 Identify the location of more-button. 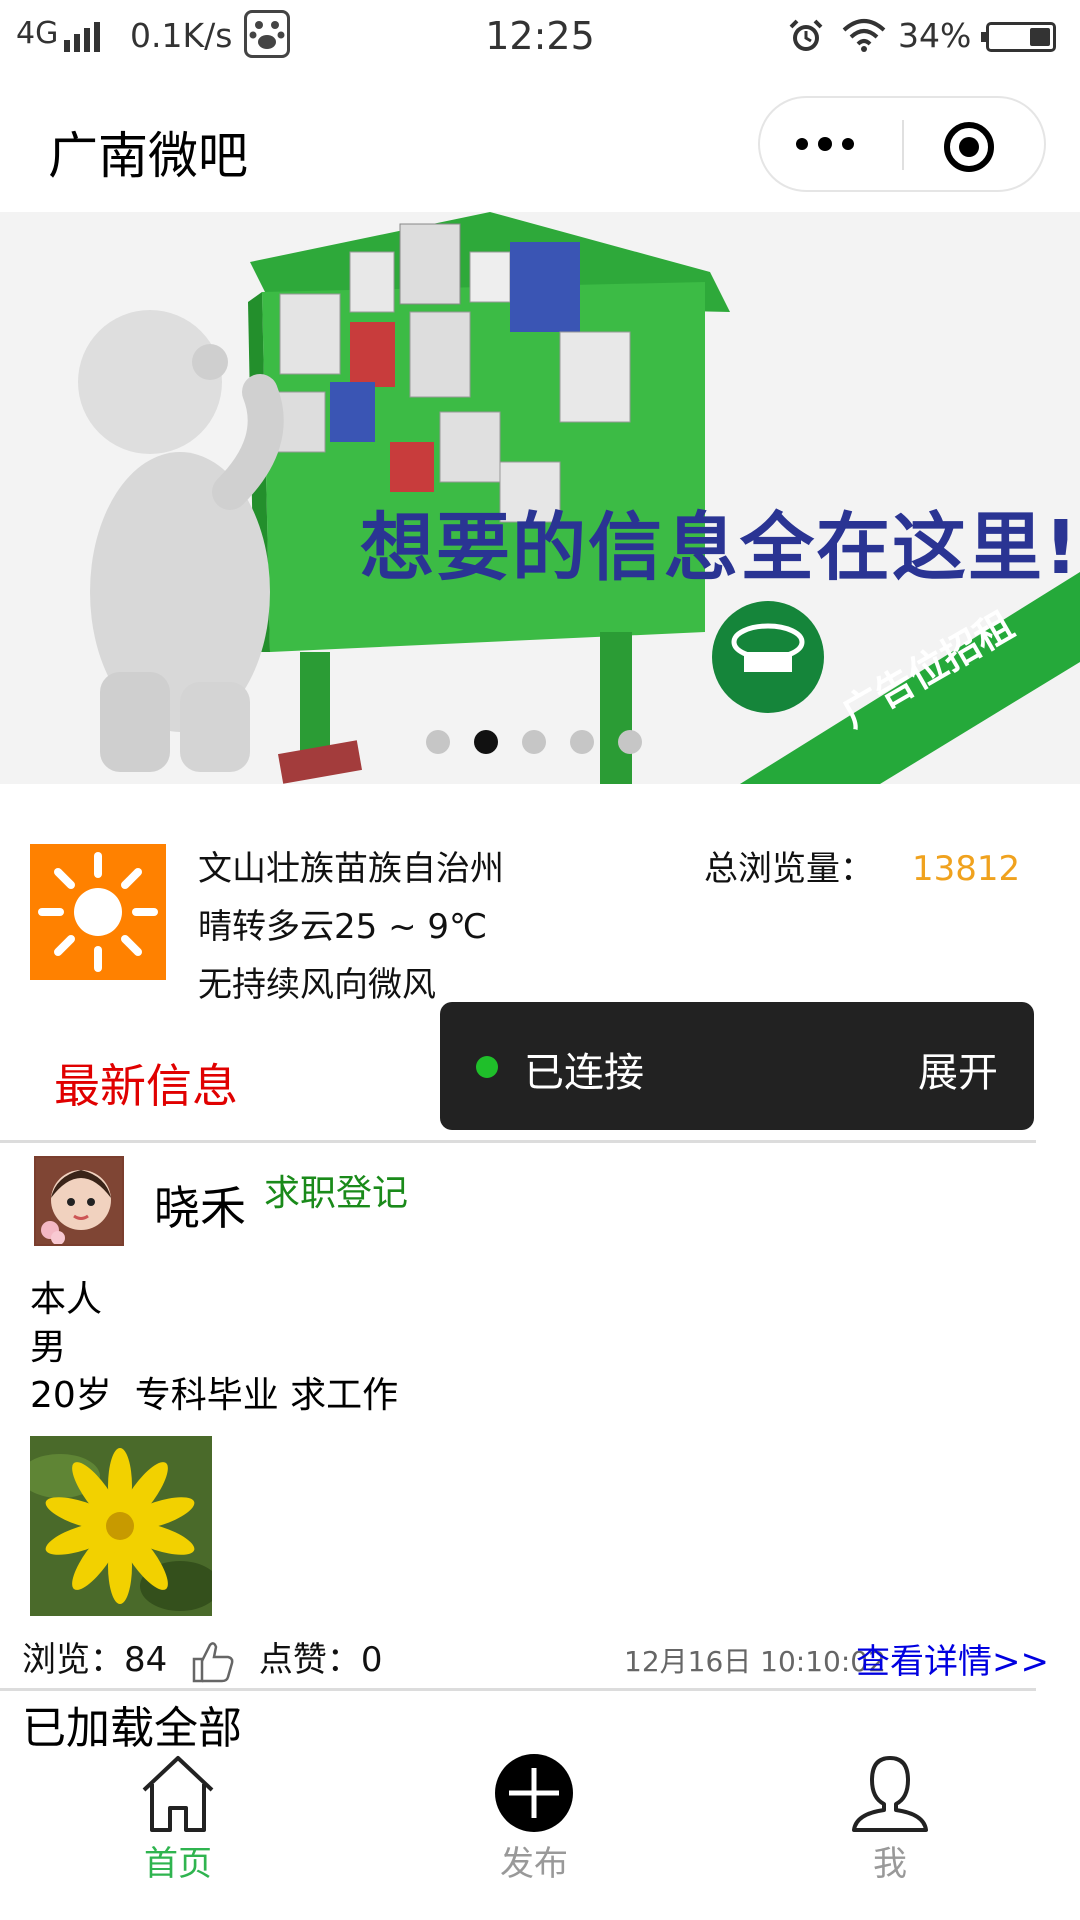
(831, 144).